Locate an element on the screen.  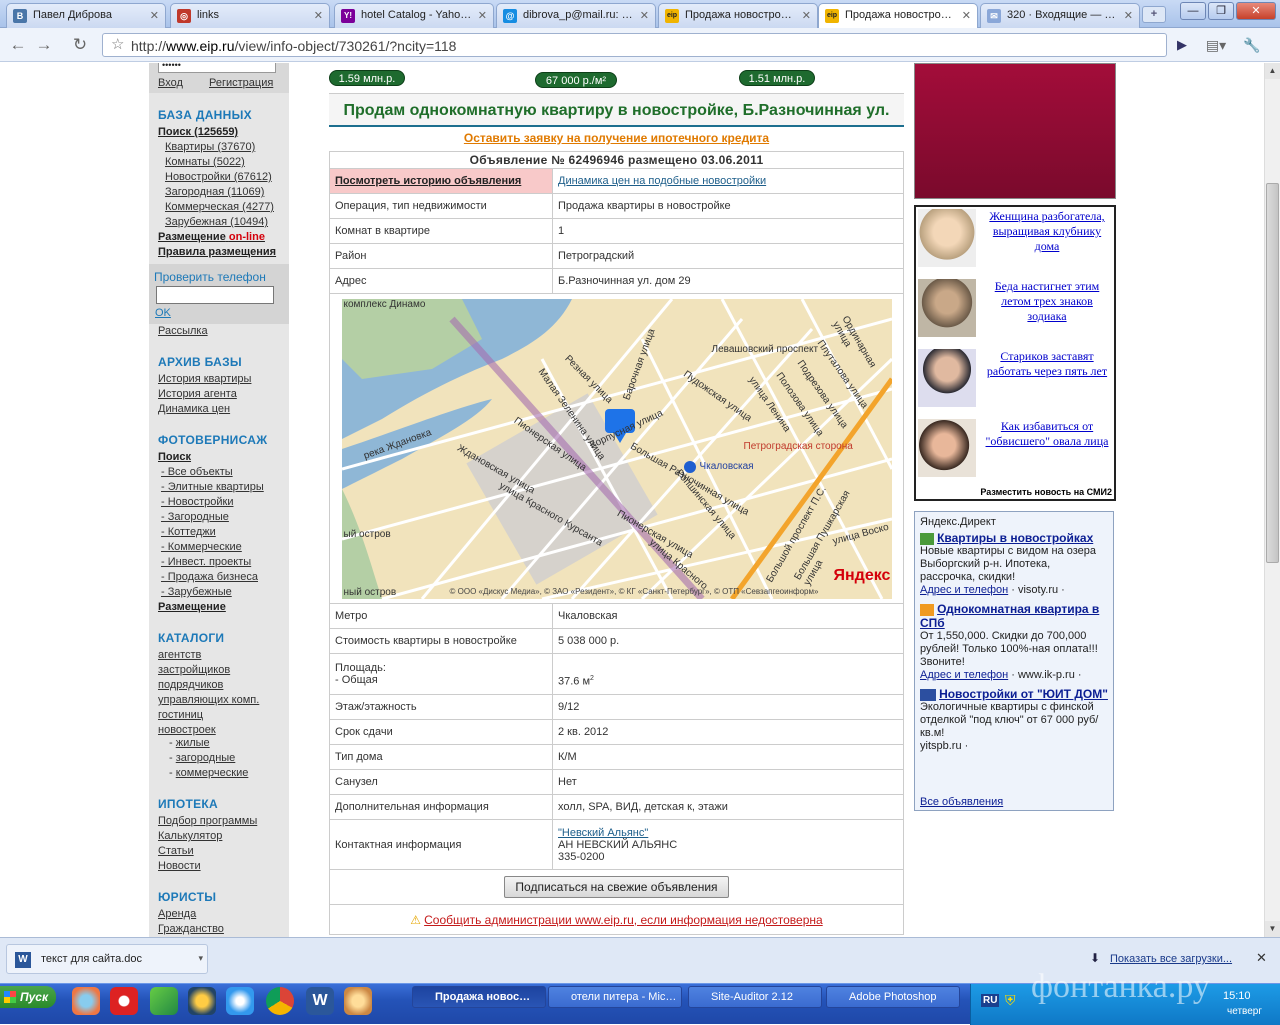
catalog-item: гостиниц is located at coordinates (180, 715).